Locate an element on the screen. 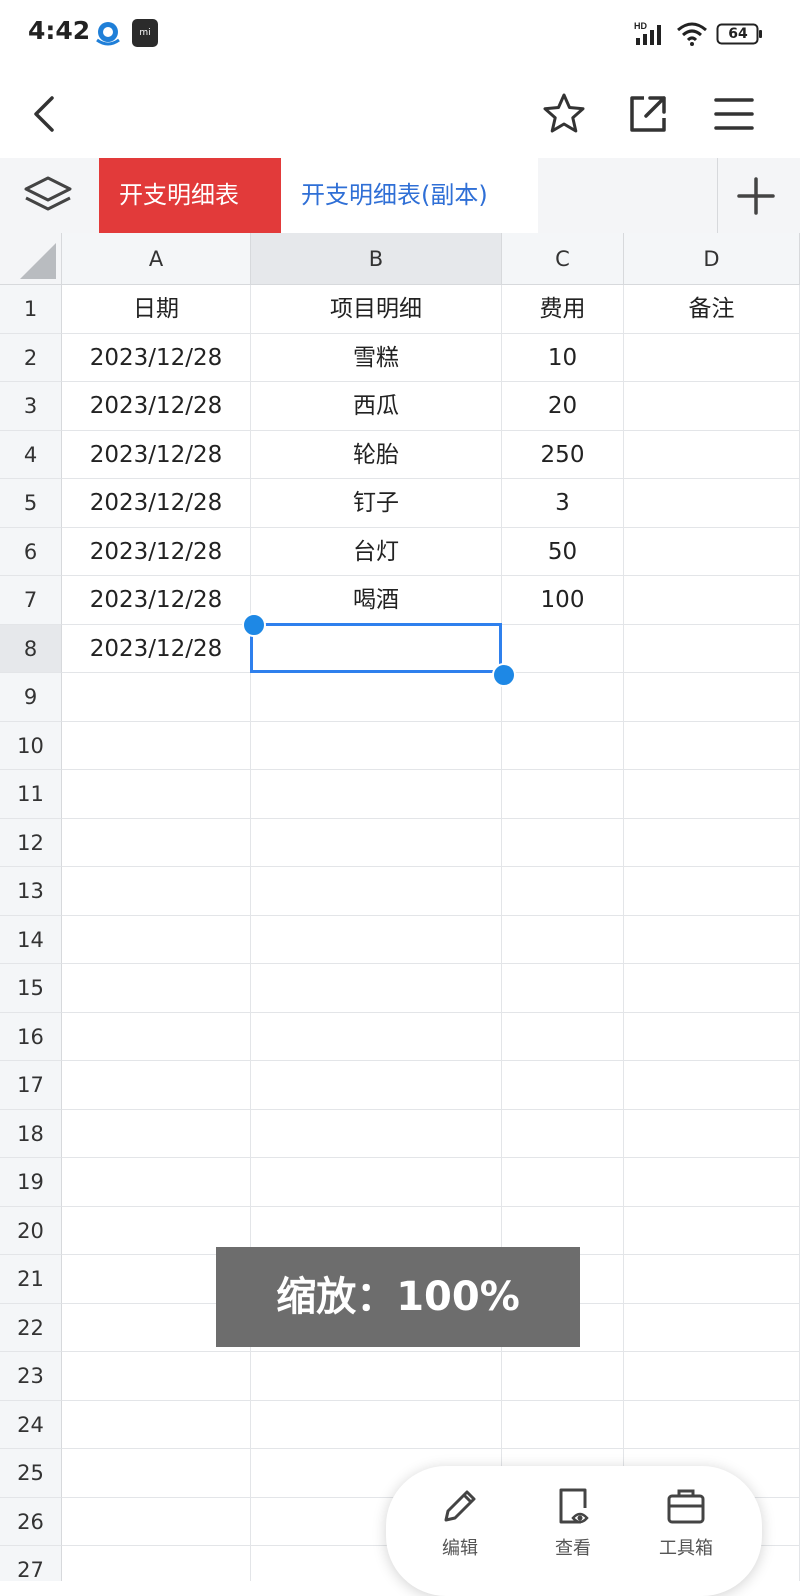 This screenshot has height=1596, width=800. cell-a26 is located at coordinates (156, 1521).